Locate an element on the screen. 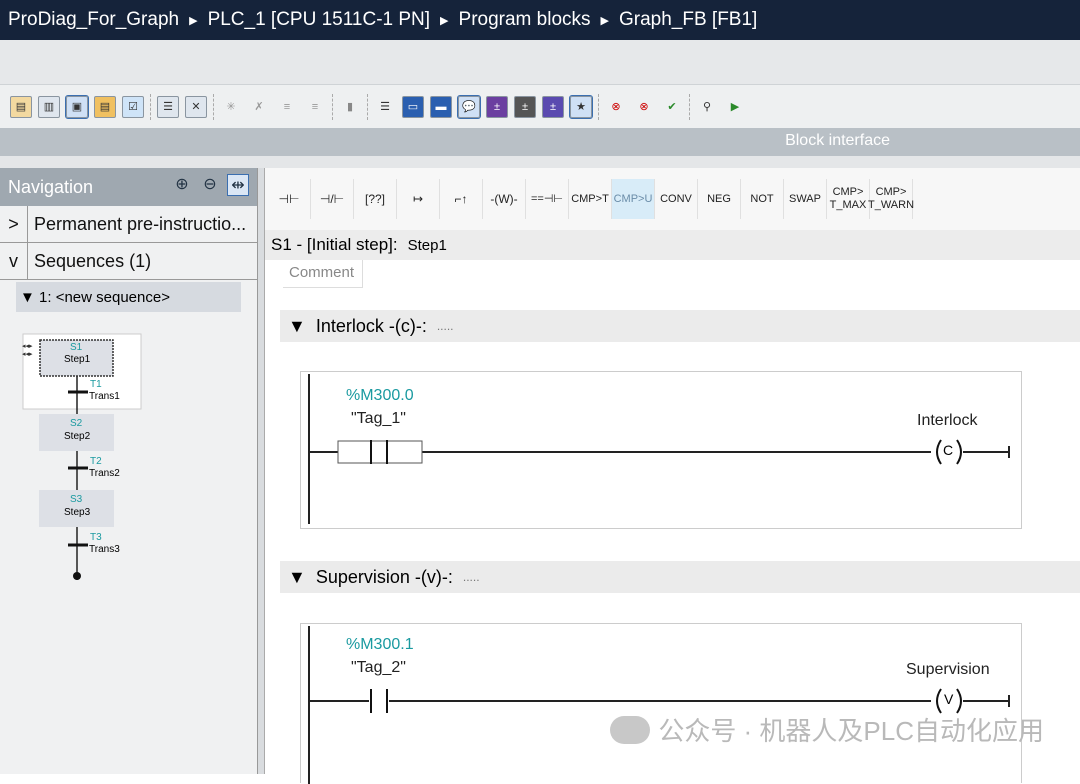 The width and height of the screenshot is (1080, 784). step-id: S2 is located at coordinates (76, 423).